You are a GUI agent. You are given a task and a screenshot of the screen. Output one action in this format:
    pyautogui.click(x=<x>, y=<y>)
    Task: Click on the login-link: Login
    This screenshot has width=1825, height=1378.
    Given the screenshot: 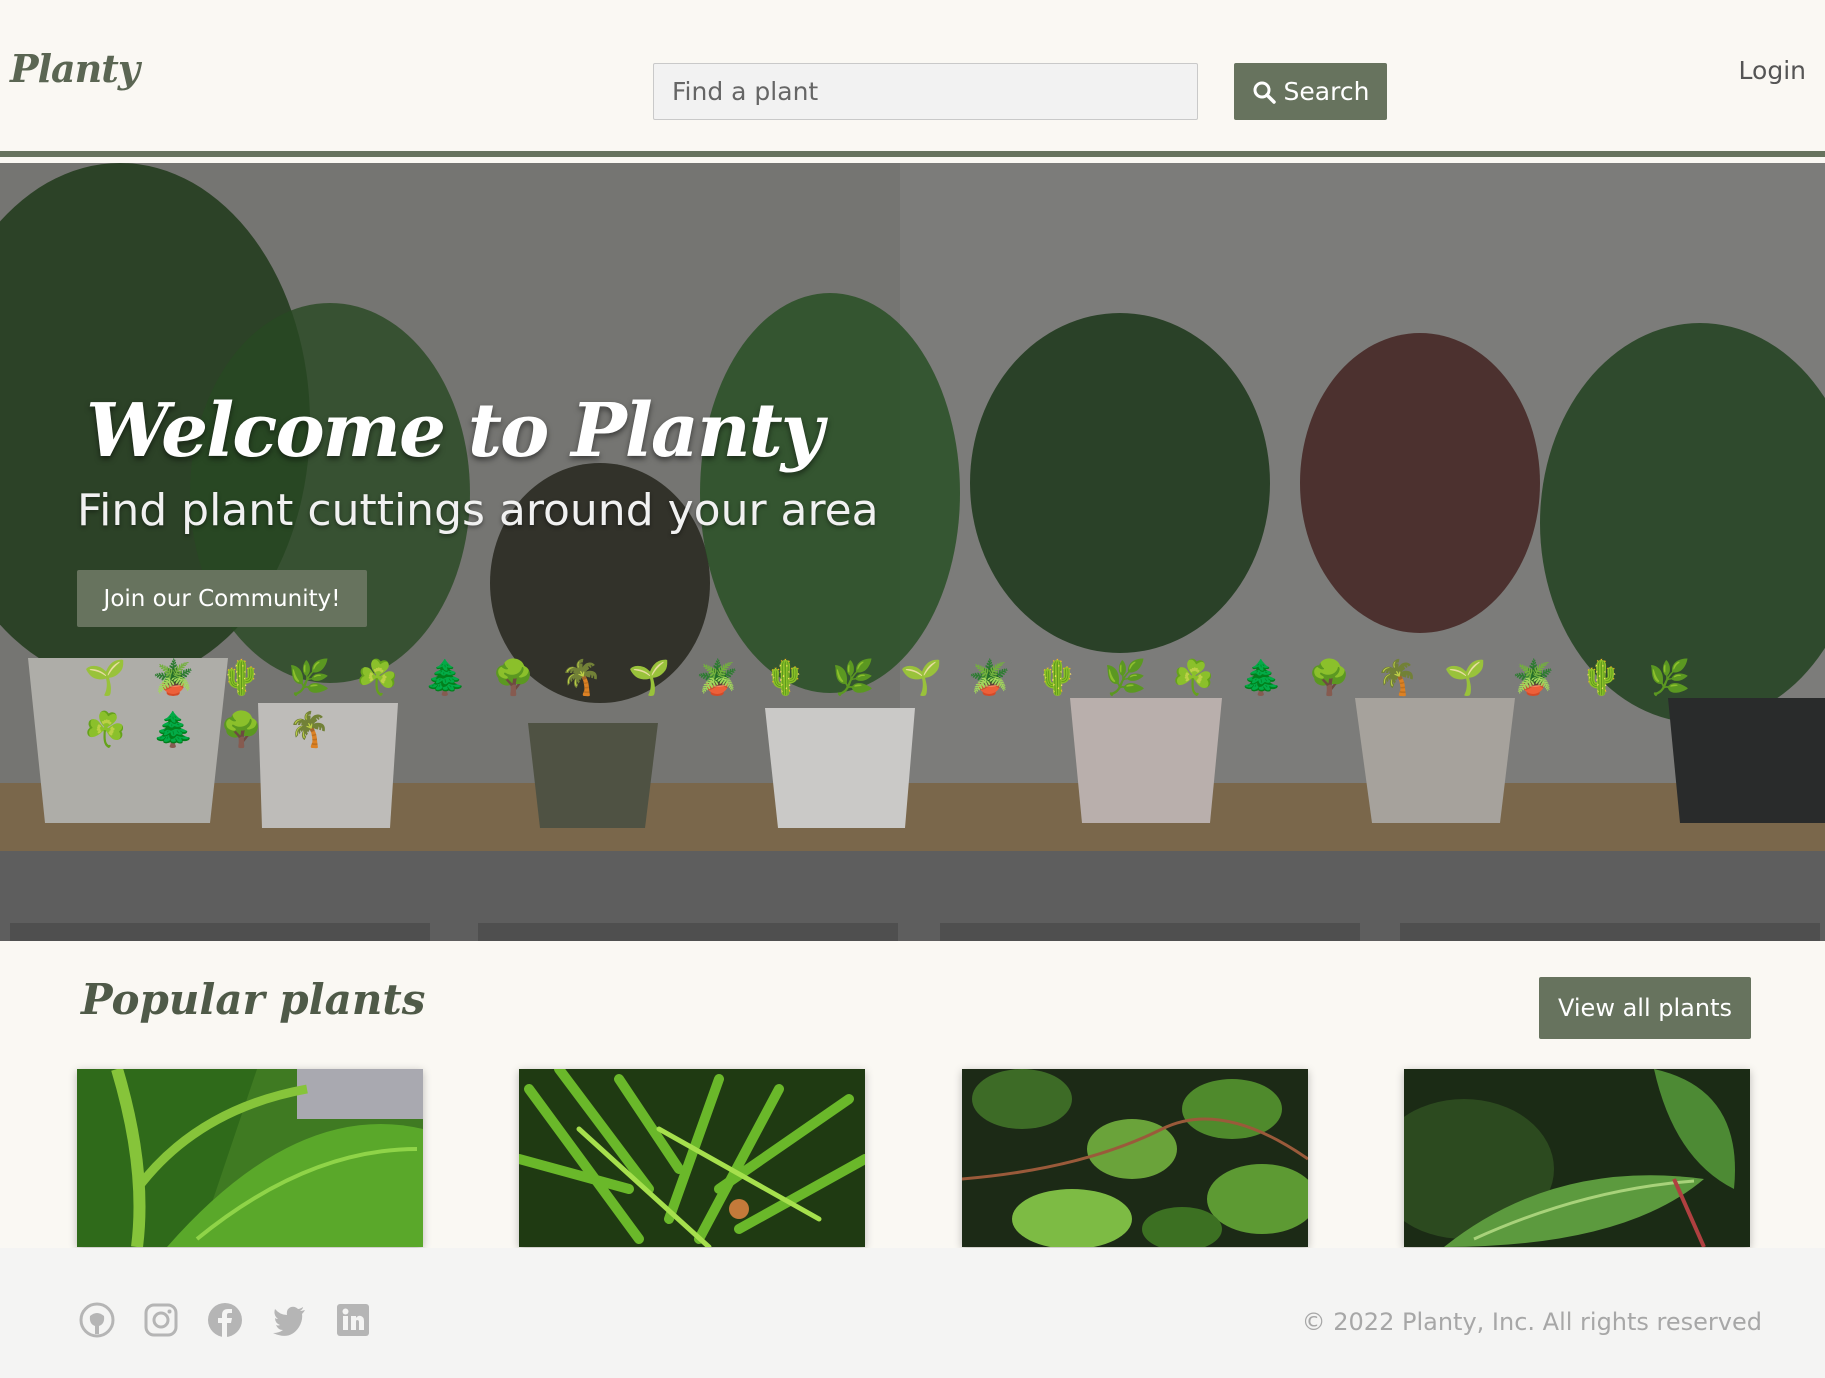 What is the action you would take?
    pyautogui.click(x=1772, y=70)
    